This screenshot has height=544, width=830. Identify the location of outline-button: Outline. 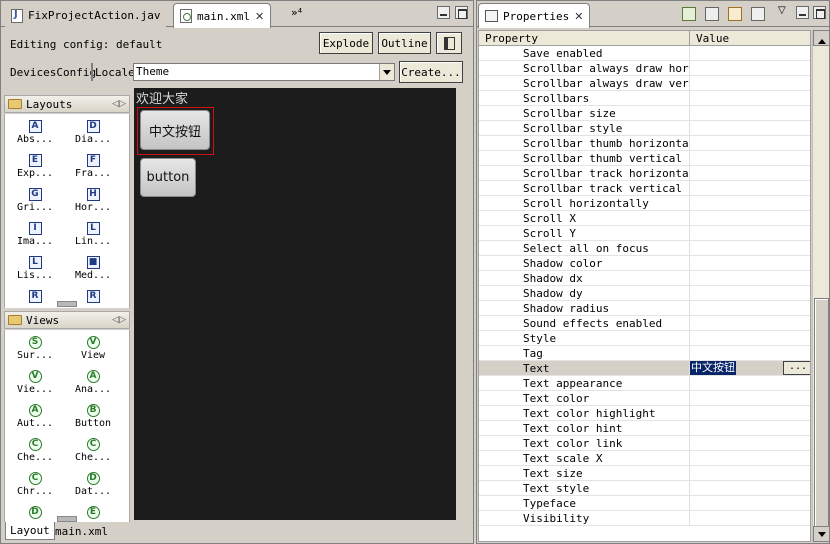
(404, 43).